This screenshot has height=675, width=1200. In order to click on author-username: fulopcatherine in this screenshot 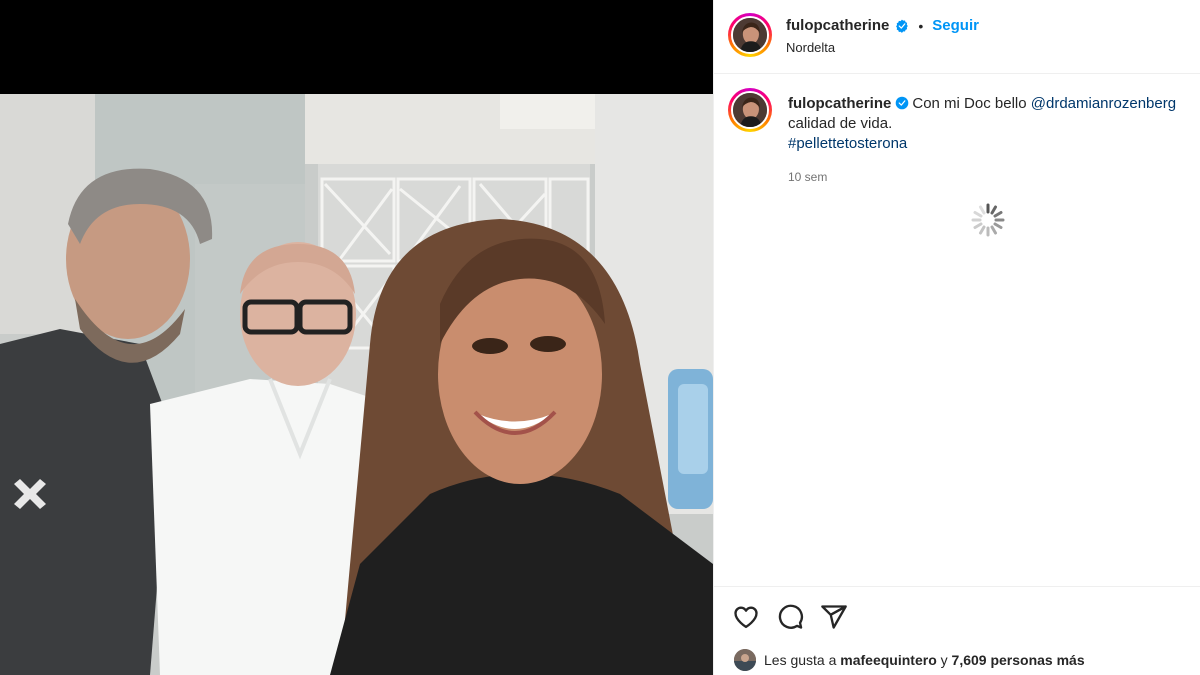, I will do `click(837, 25)`.